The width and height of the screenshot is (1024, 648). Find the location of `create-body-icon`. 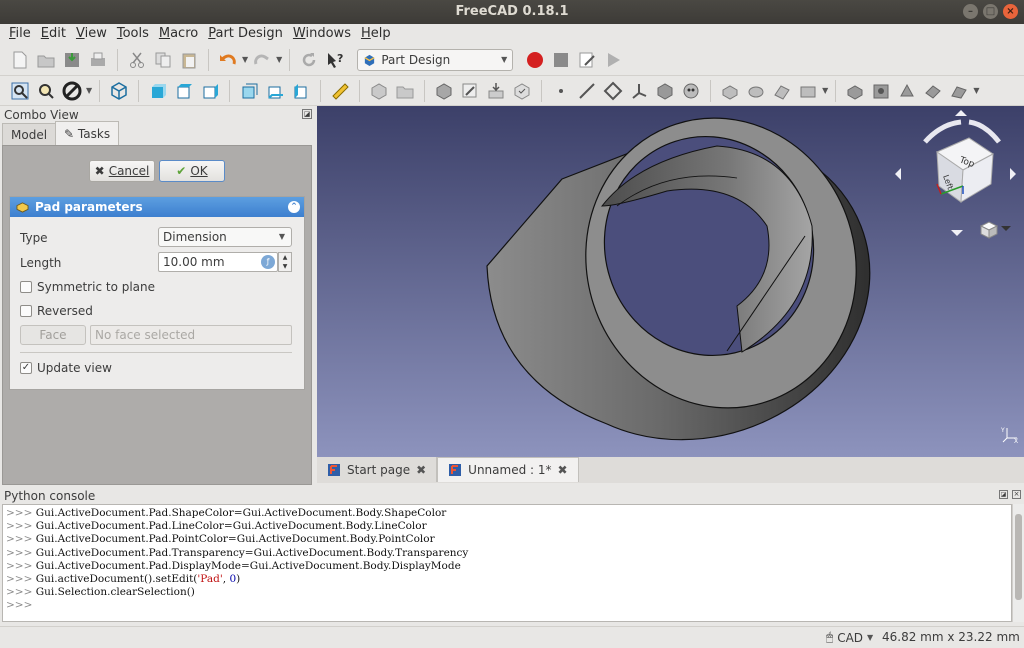

create-body-icon is located at coordinates (379, 91).